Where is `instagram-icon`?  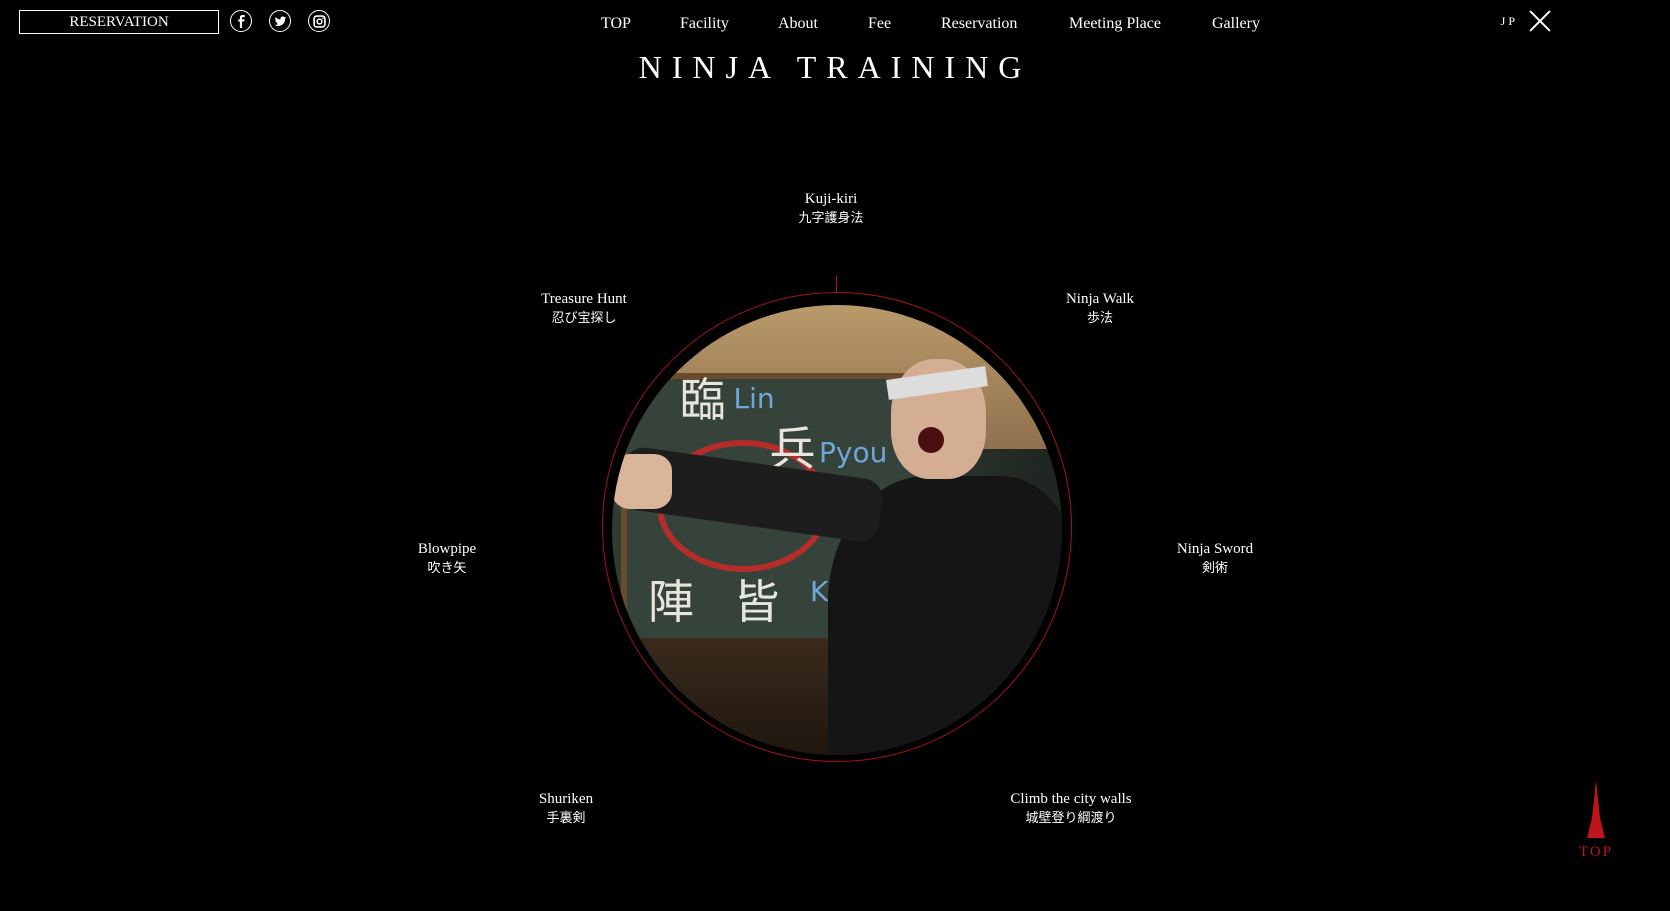
instagram-icon is located at coordinates (319, 21).